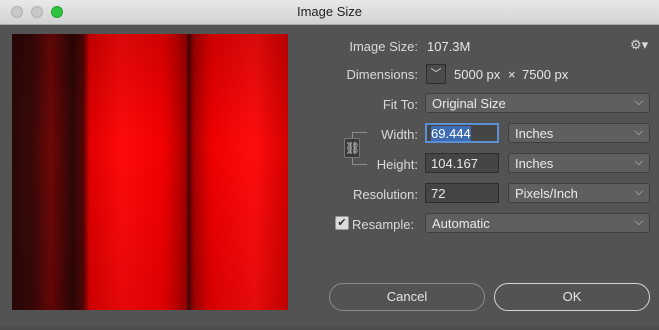 The image size is (659, 330). What do you see at coordinates (407, 297) in the screenshot?
I see `cancel-button: Cancel` at bounding box center [407, 297].